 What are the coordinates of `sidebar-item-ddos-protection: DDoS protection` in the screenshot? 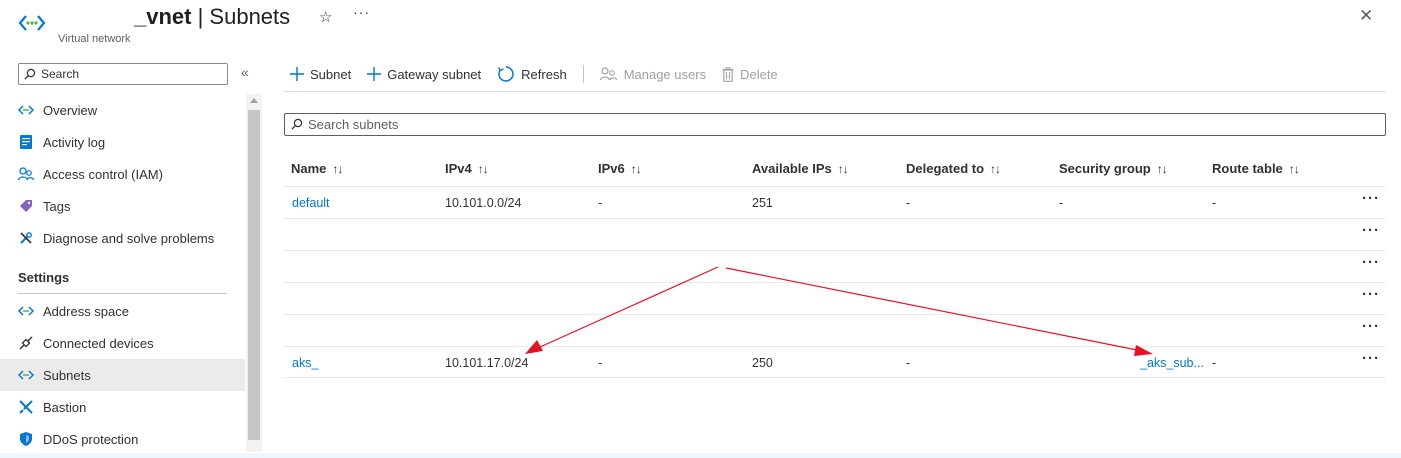 It's located at (122, 439).